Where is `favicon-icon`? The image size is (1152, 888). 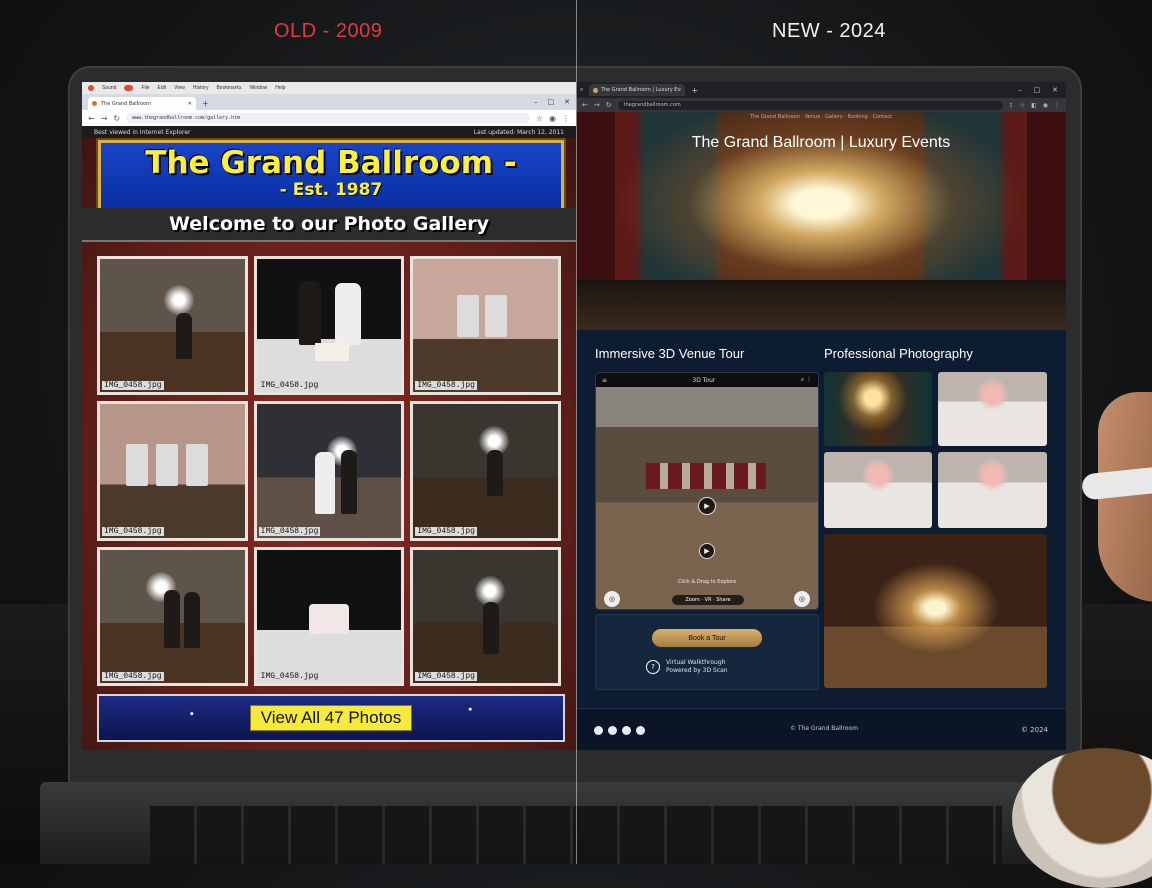
favicon-icon is located at coordinates (595, 90).